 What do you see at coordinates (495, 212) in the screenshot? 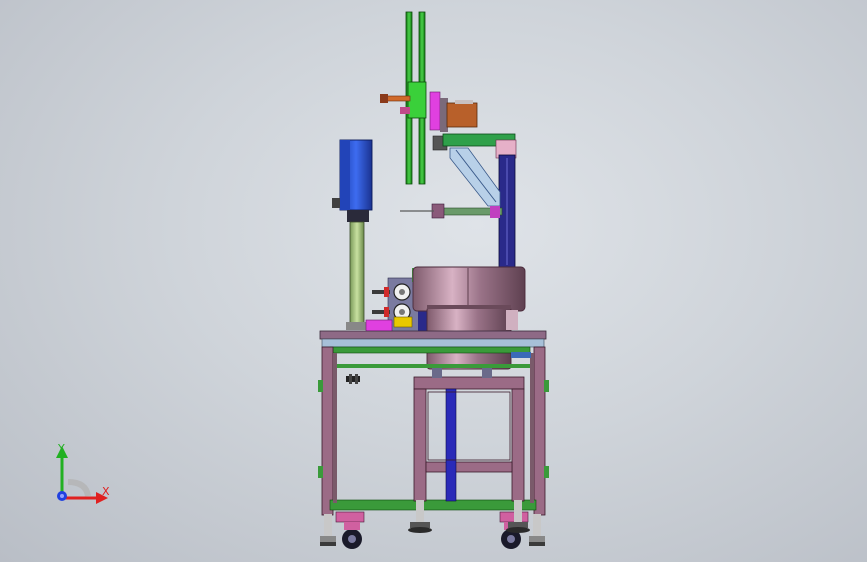
I see `feeder-clamp` at bounding box center [495, 212].